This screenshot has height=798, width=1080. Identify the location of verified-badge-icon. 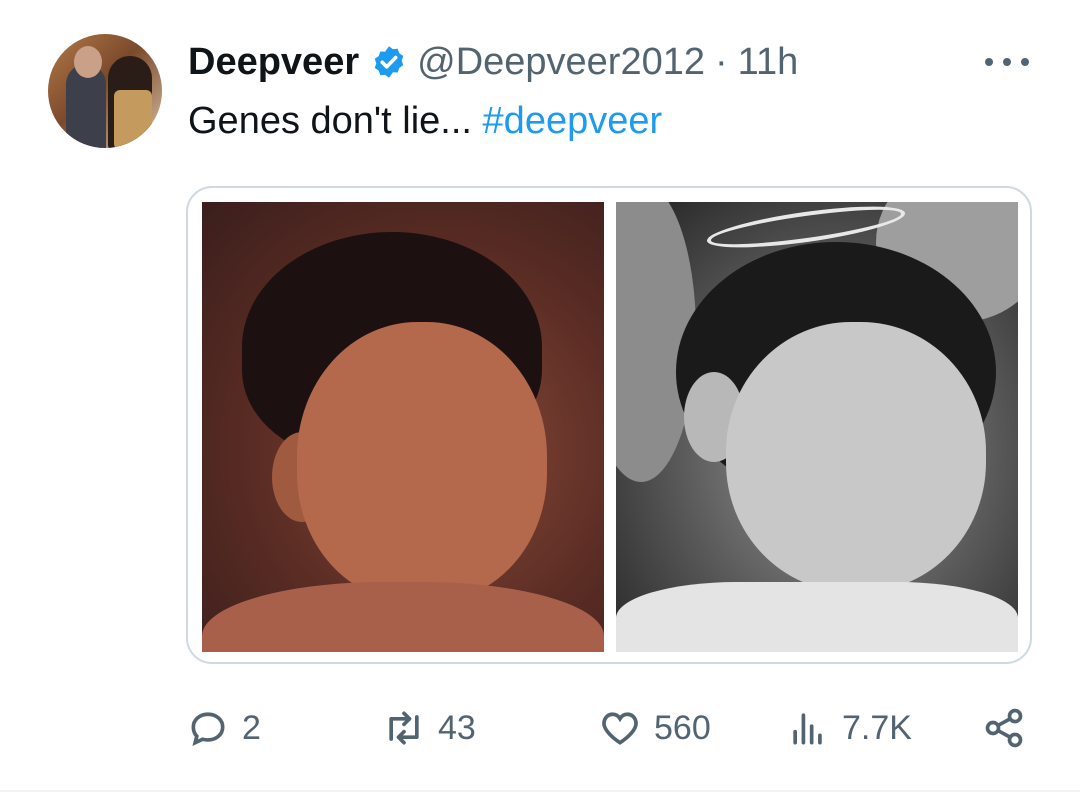
(389, 62).